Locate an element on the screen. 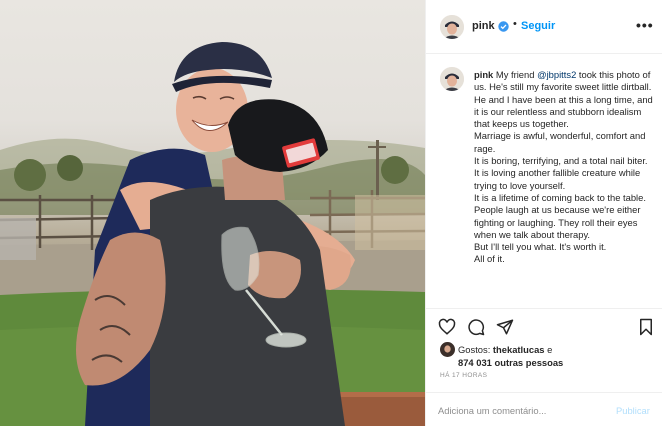  liker-avatar is located at coordinates (447, 349).